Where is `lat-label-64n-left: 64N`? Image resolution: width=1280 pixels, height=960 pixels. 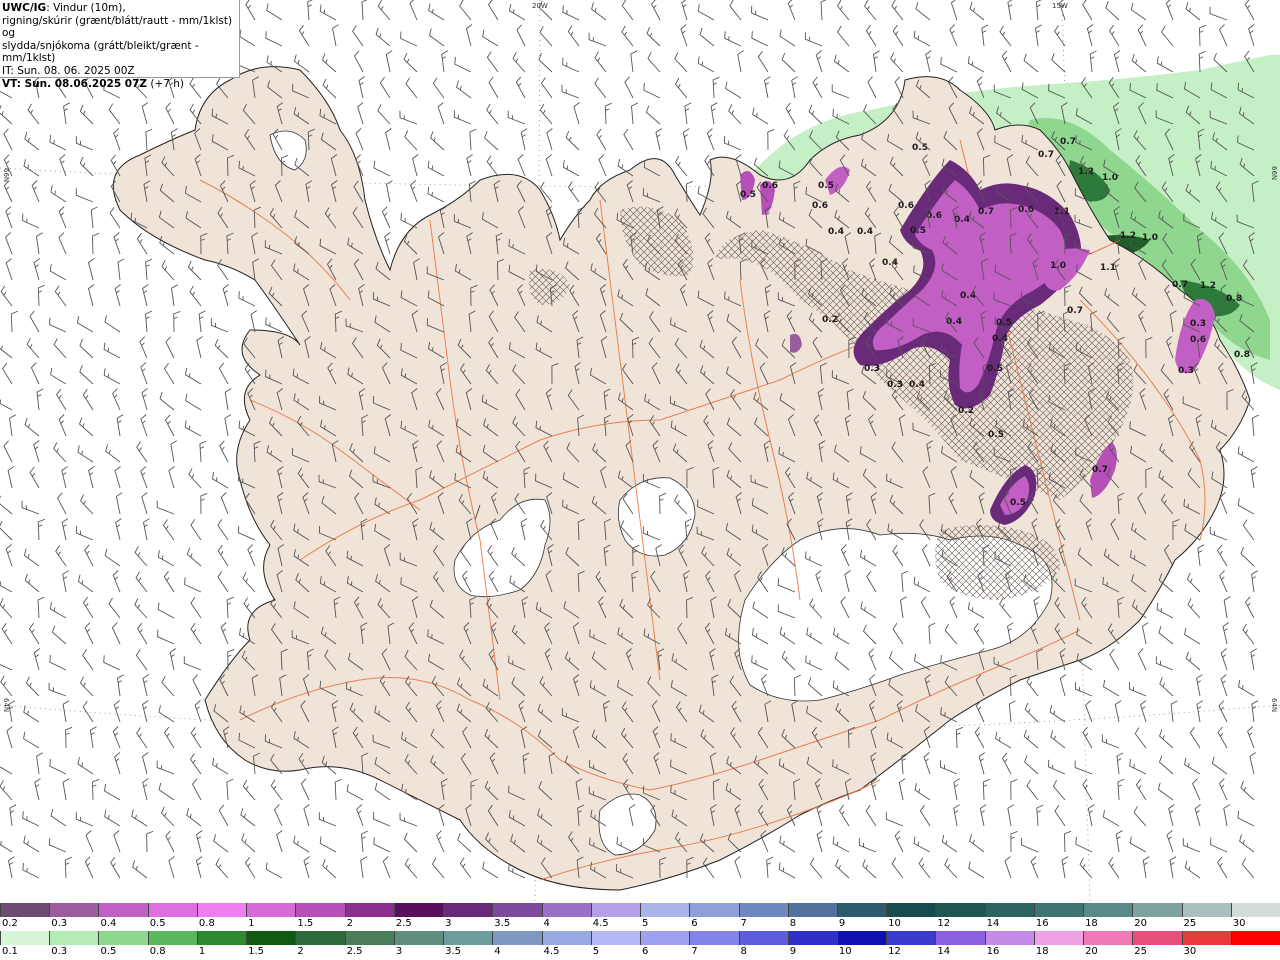
lat-label-64n-left: 64N is located at coordinates (6, 705).